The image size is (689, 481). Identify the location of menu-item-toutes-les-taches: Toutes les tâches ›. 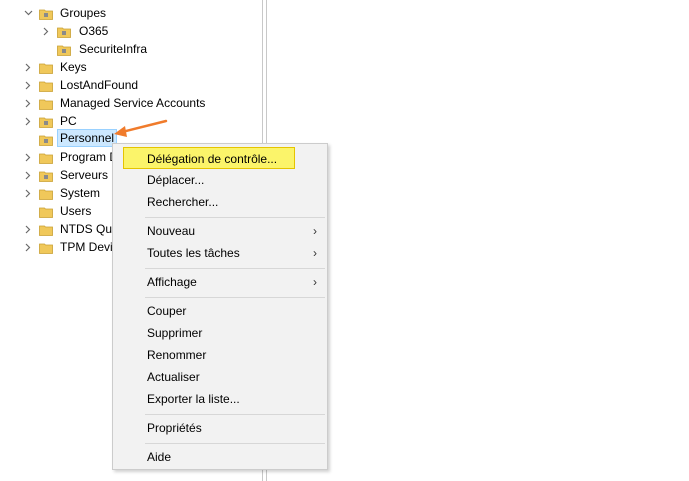
(220, 253).